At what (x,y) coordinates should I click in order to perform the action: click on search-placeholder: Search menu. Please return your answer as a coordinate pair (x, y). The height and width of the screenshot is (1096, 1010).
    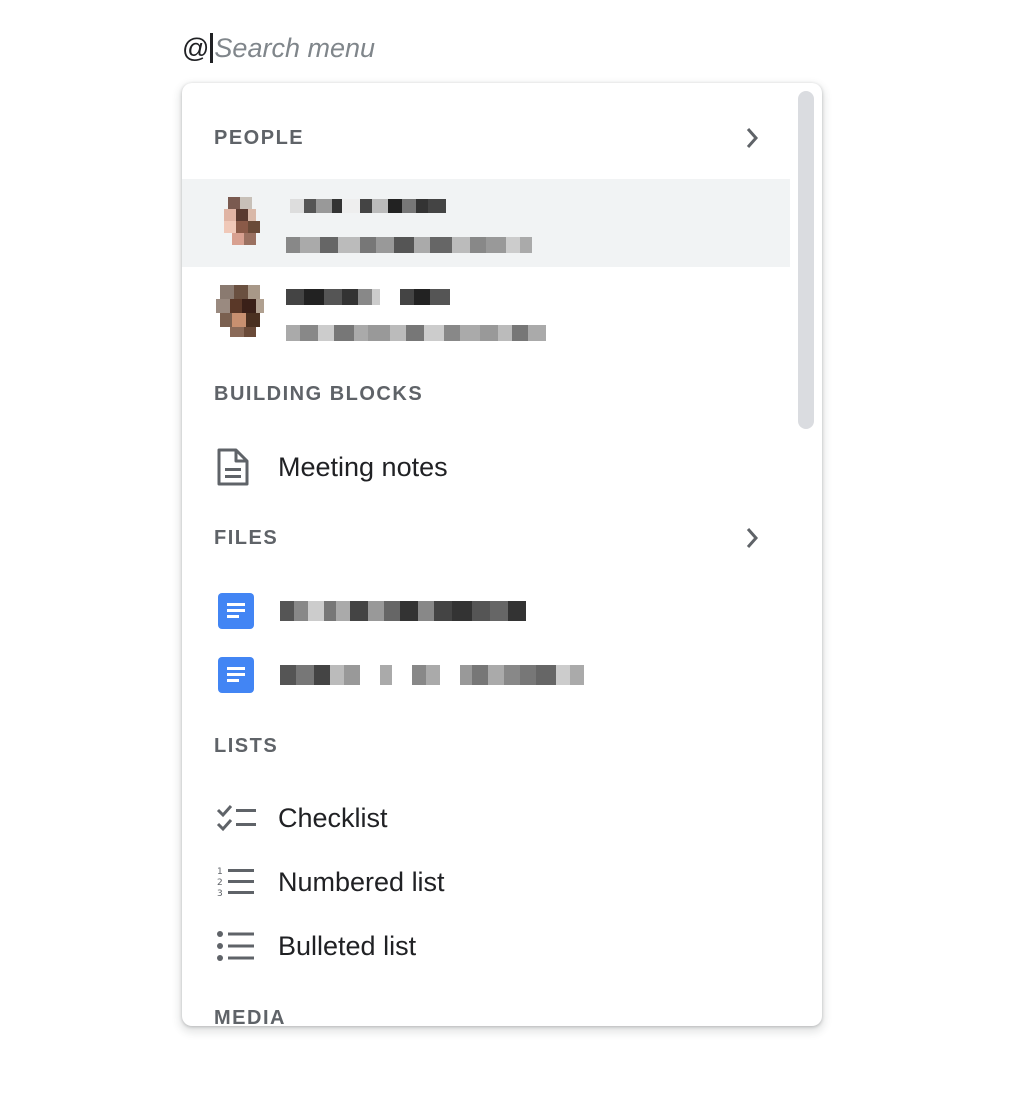
    Looking at the image, I should click on (295, 47).